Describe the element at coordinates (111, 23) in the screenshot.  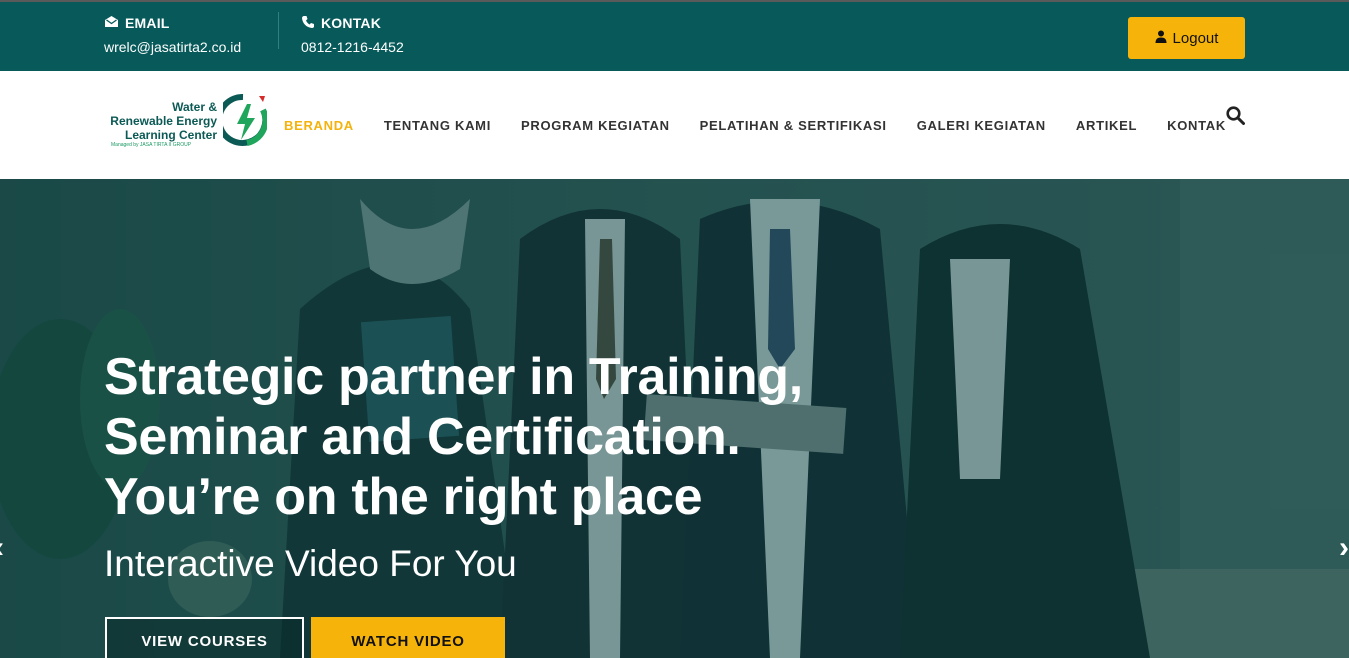
I see `envelope-icon` at that location.